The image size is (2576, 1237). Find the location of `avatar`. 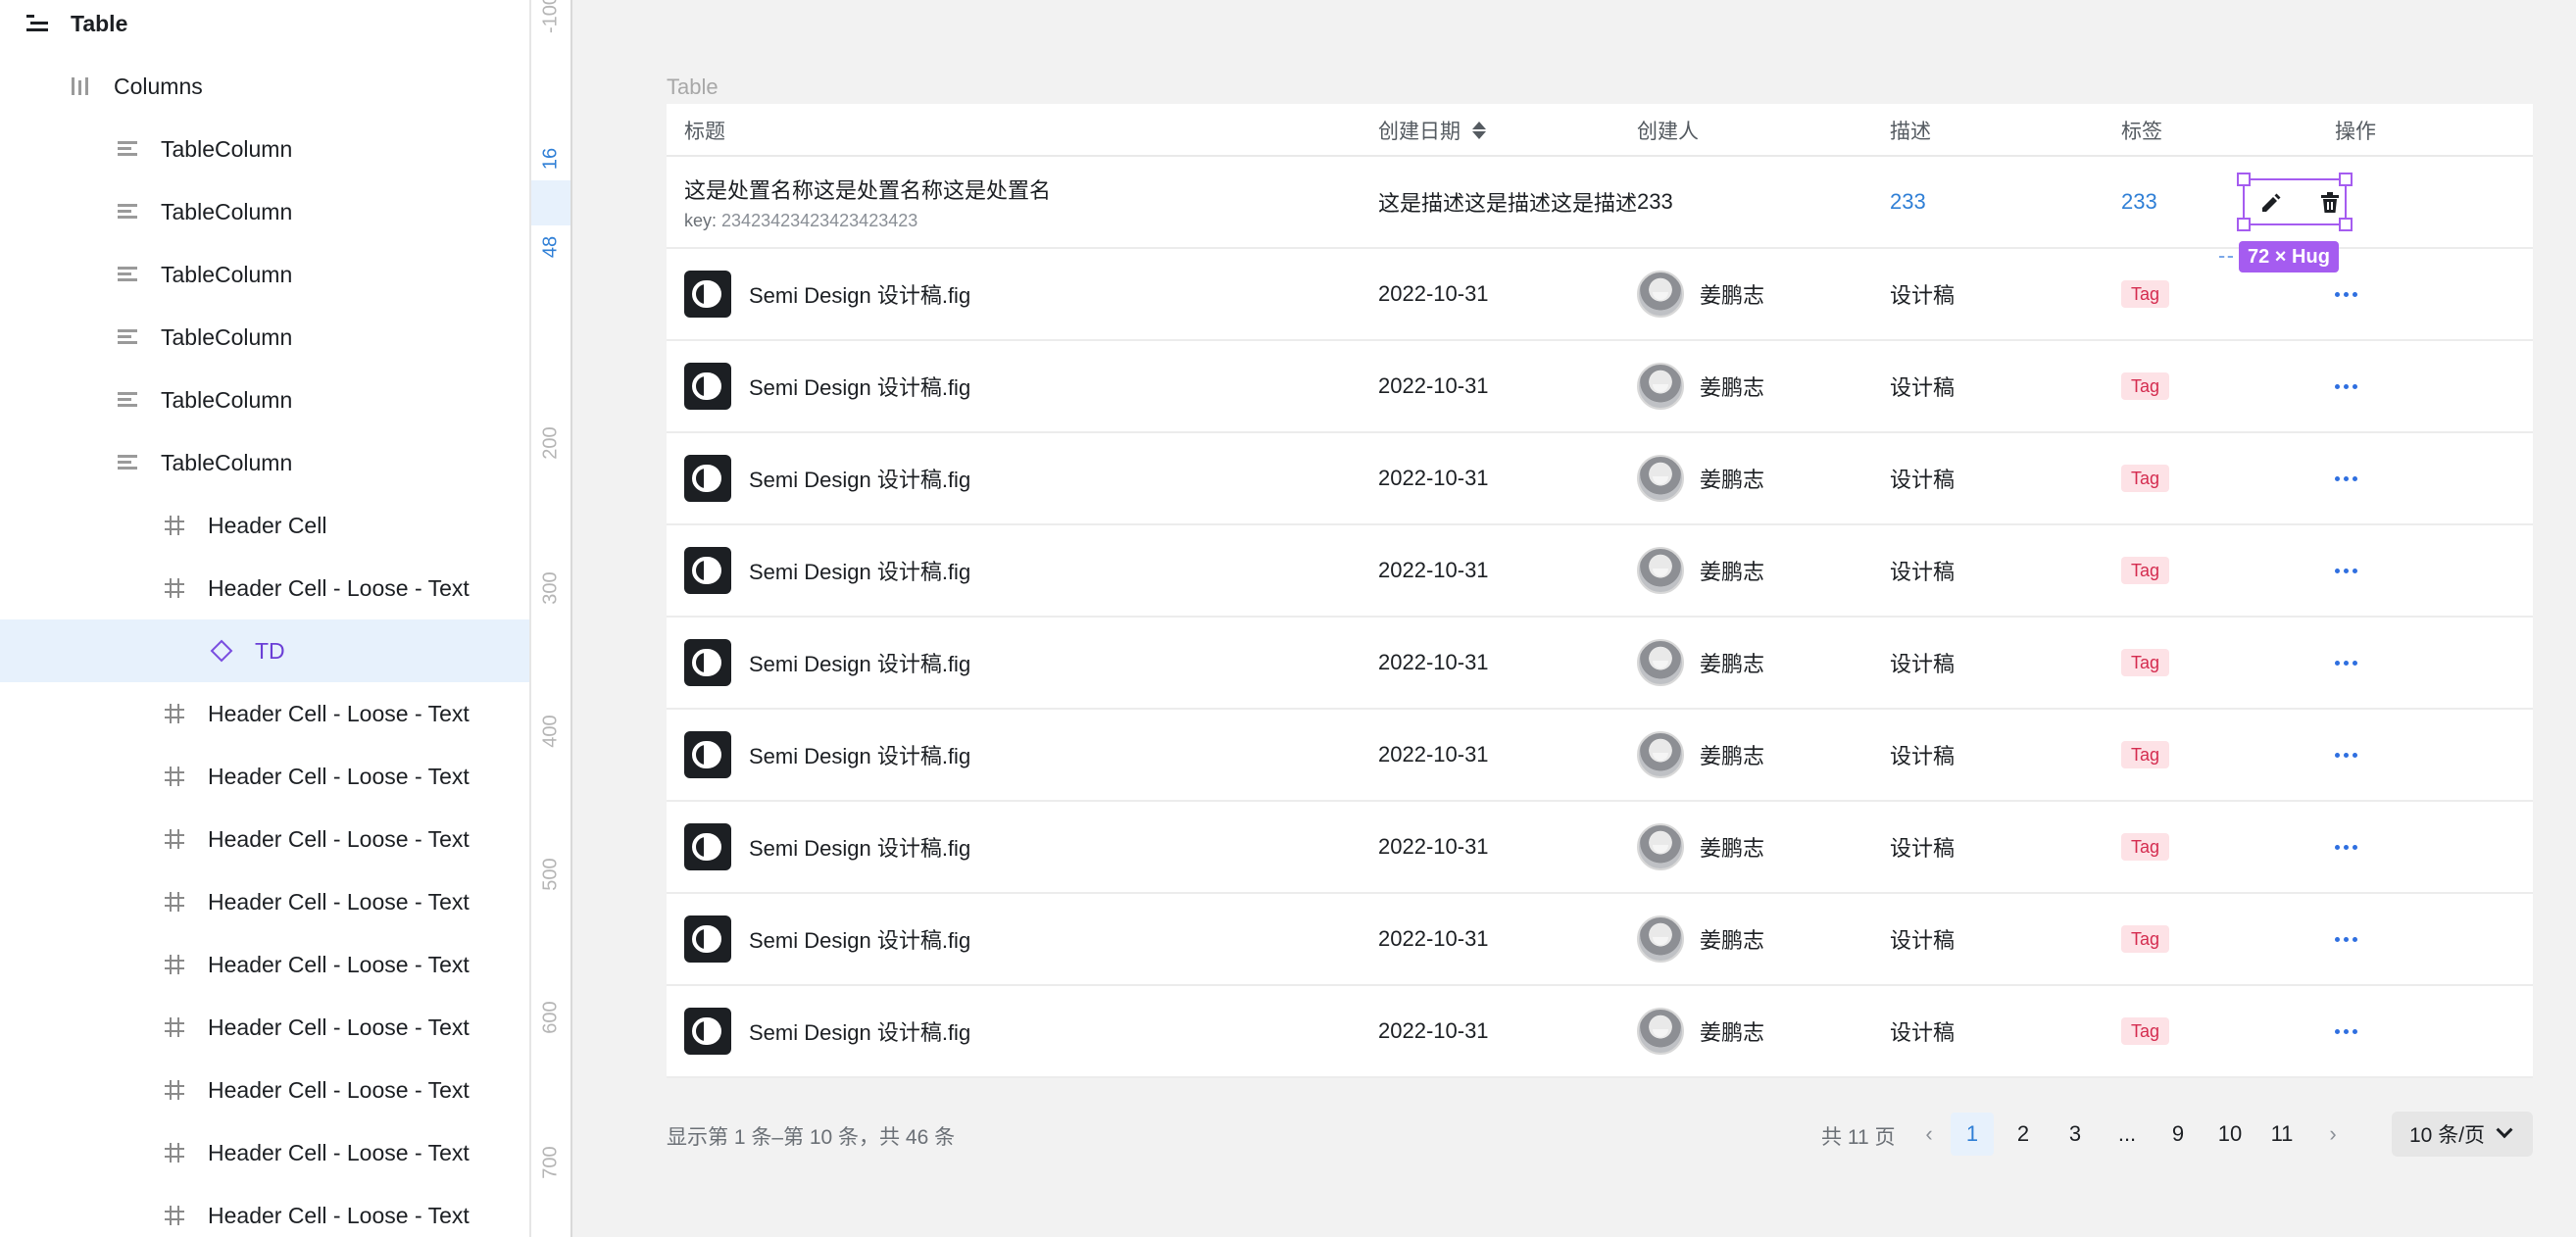

avatar is located at coordinates (1660, 294).